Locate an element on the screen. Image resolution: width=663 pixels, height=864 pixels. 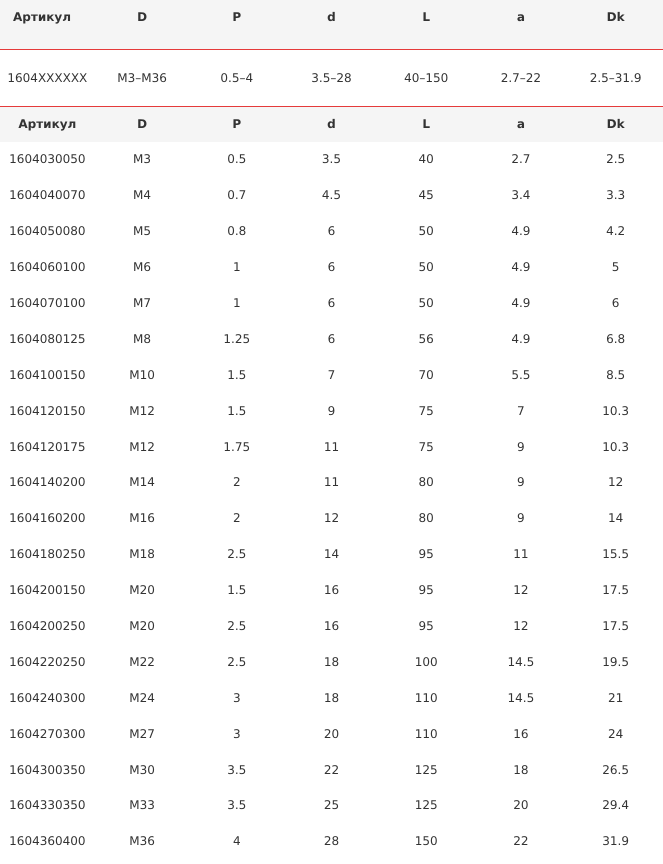
table-cell: 70 is located at coordinates (426, 375).